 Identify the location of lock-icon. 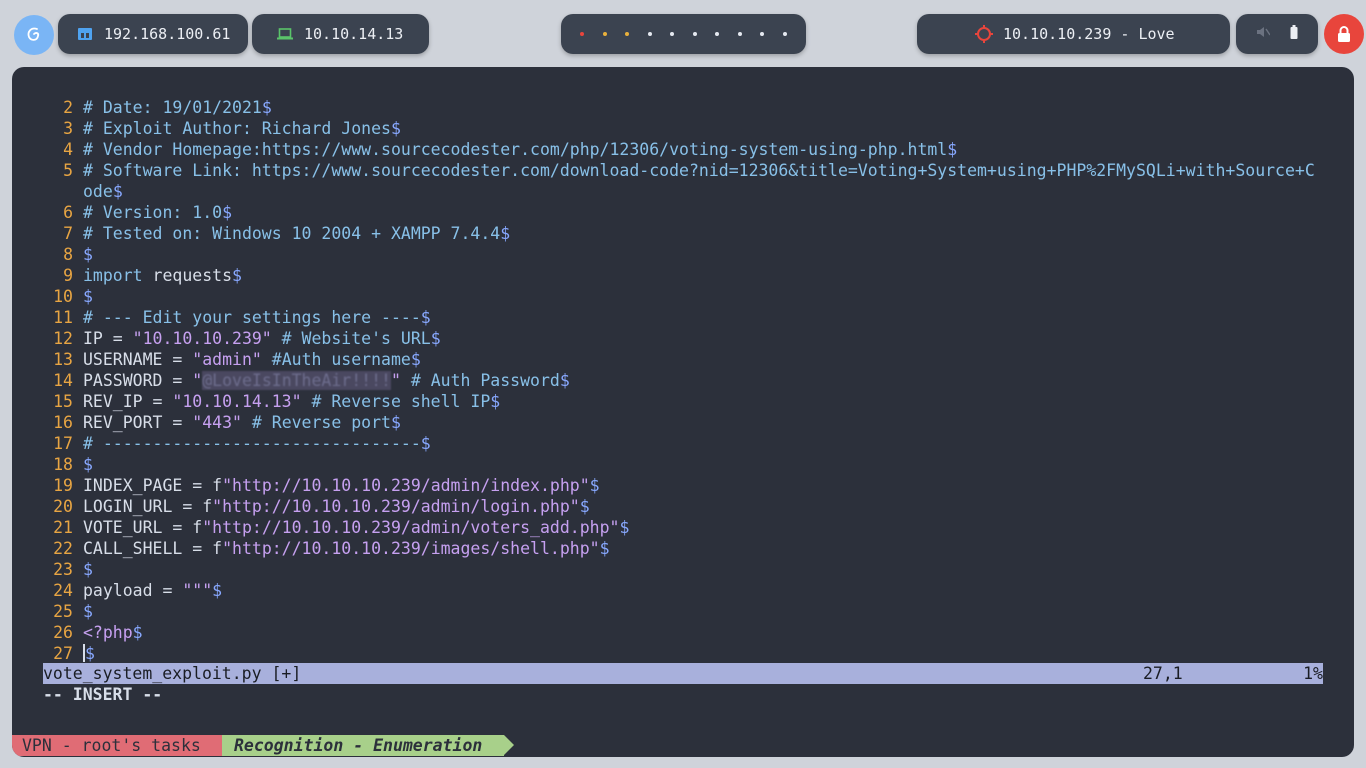
(1344, 34).